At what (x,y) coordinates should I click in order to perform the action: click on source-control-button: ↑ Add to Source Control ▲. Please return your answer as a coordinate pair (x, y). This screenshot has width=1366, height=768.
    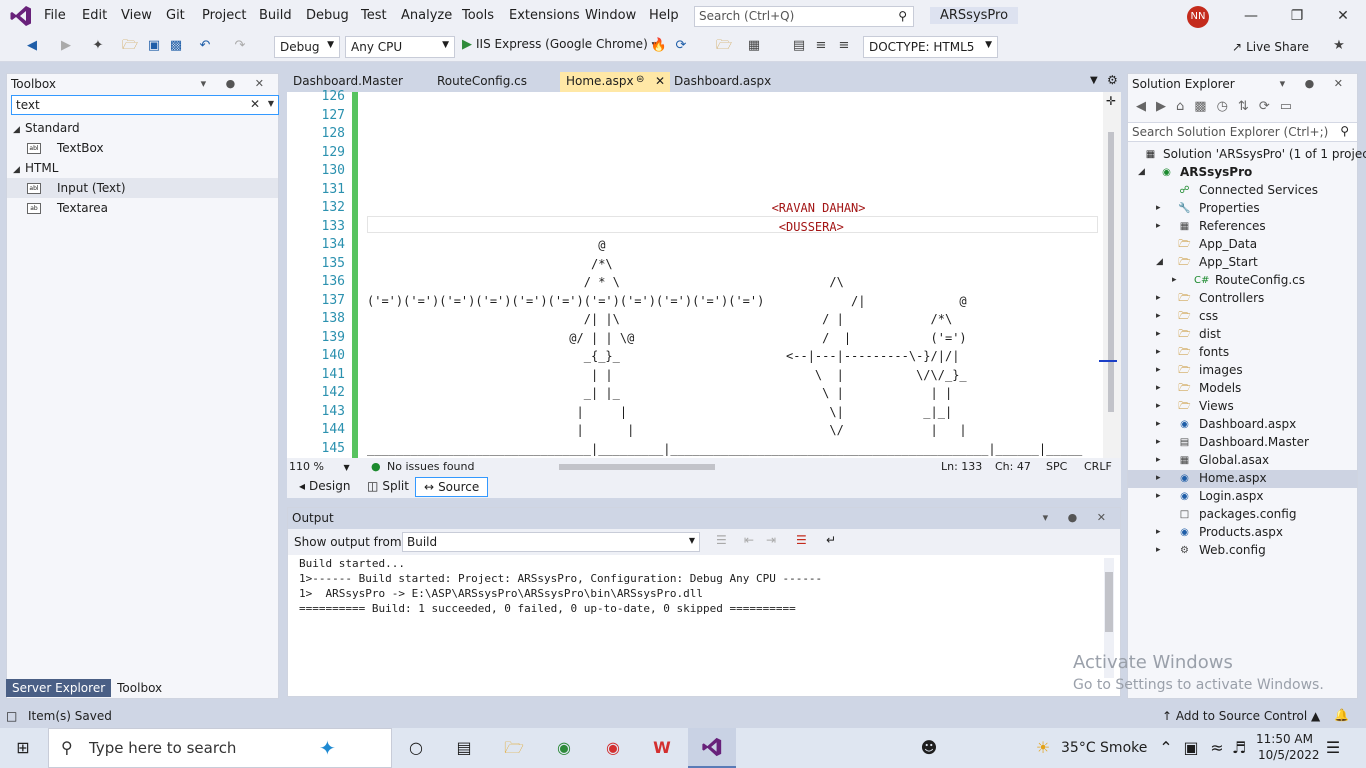
    Looking at the image, I should click on (1241, 716).